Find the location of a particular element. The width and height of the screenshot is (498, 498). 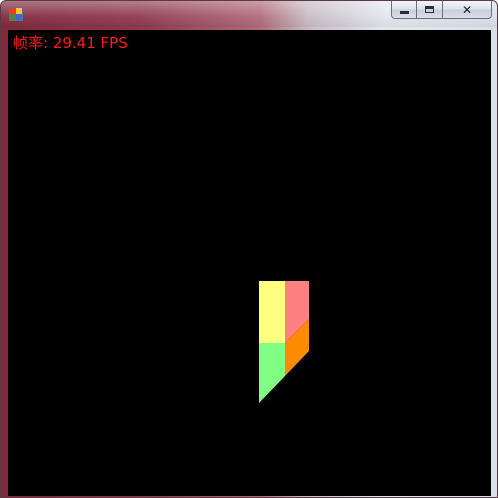

quad-bottom-left is located at coordinates (272, 373).